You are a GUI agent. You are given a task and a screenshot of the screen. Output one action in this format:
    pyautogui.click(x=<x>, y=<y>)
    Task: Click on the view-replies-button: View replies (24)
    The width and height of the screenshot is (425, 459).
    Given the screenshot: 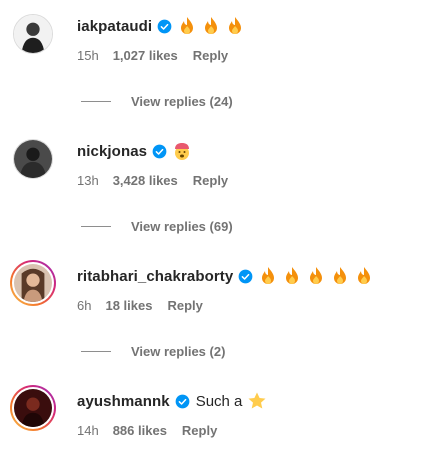 What is the action you would take?
    pyautogui.click(x=157, y=101)
    